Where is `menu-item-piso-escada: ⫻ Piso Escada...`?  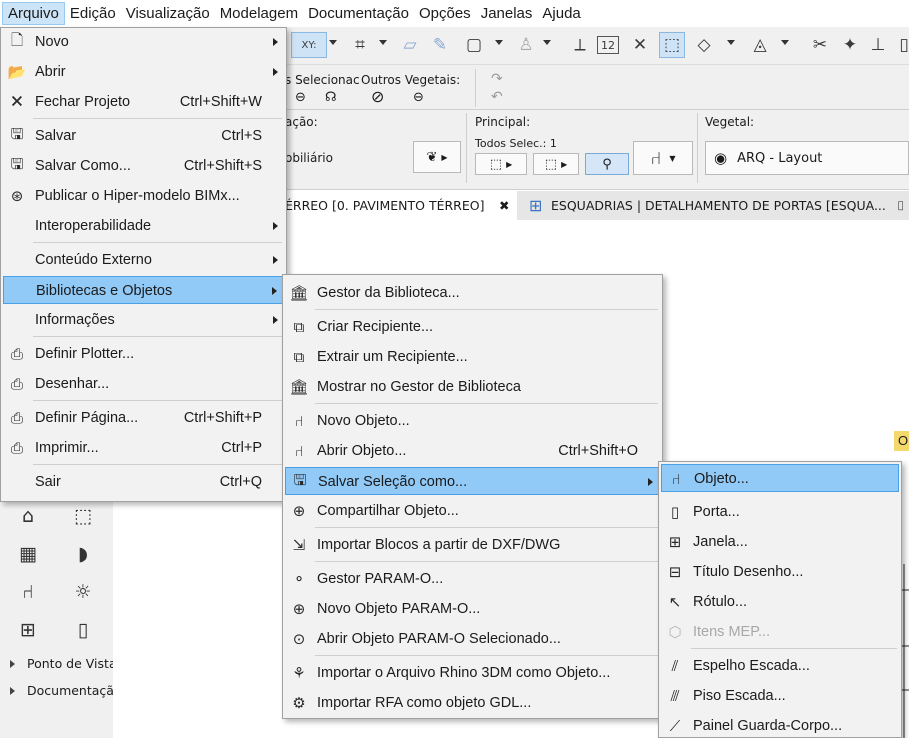
menu-item-piso-escada: ⫻ Piso Escada... is located at coordinates (780, 696).